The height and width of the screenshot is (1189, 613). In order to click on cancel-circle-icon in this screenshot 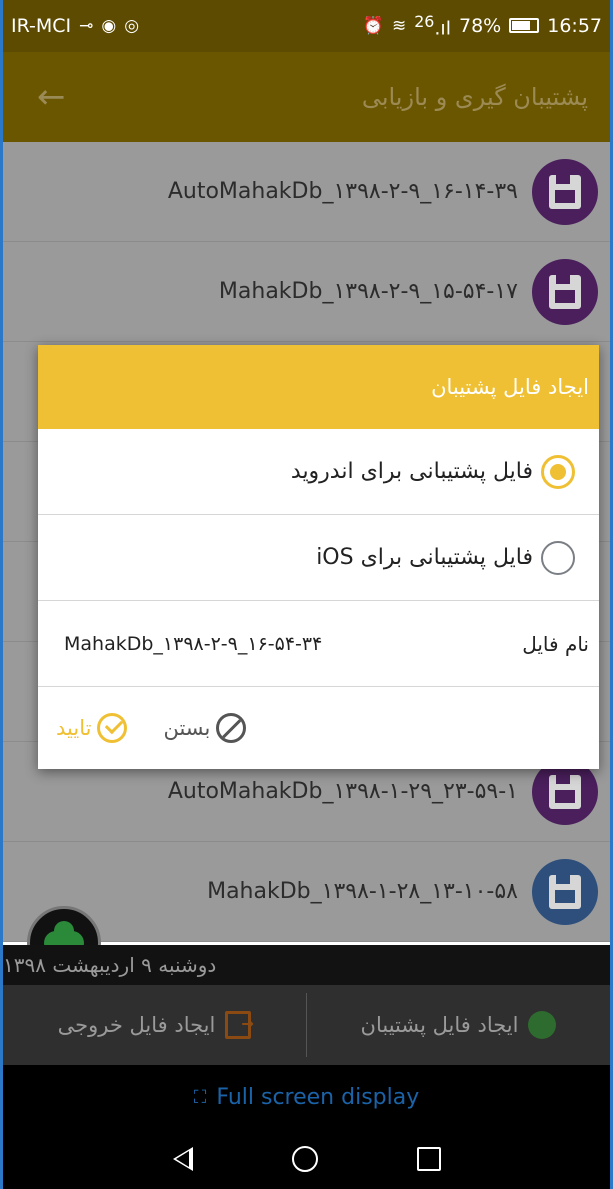, I will do `click(231, 728)`.